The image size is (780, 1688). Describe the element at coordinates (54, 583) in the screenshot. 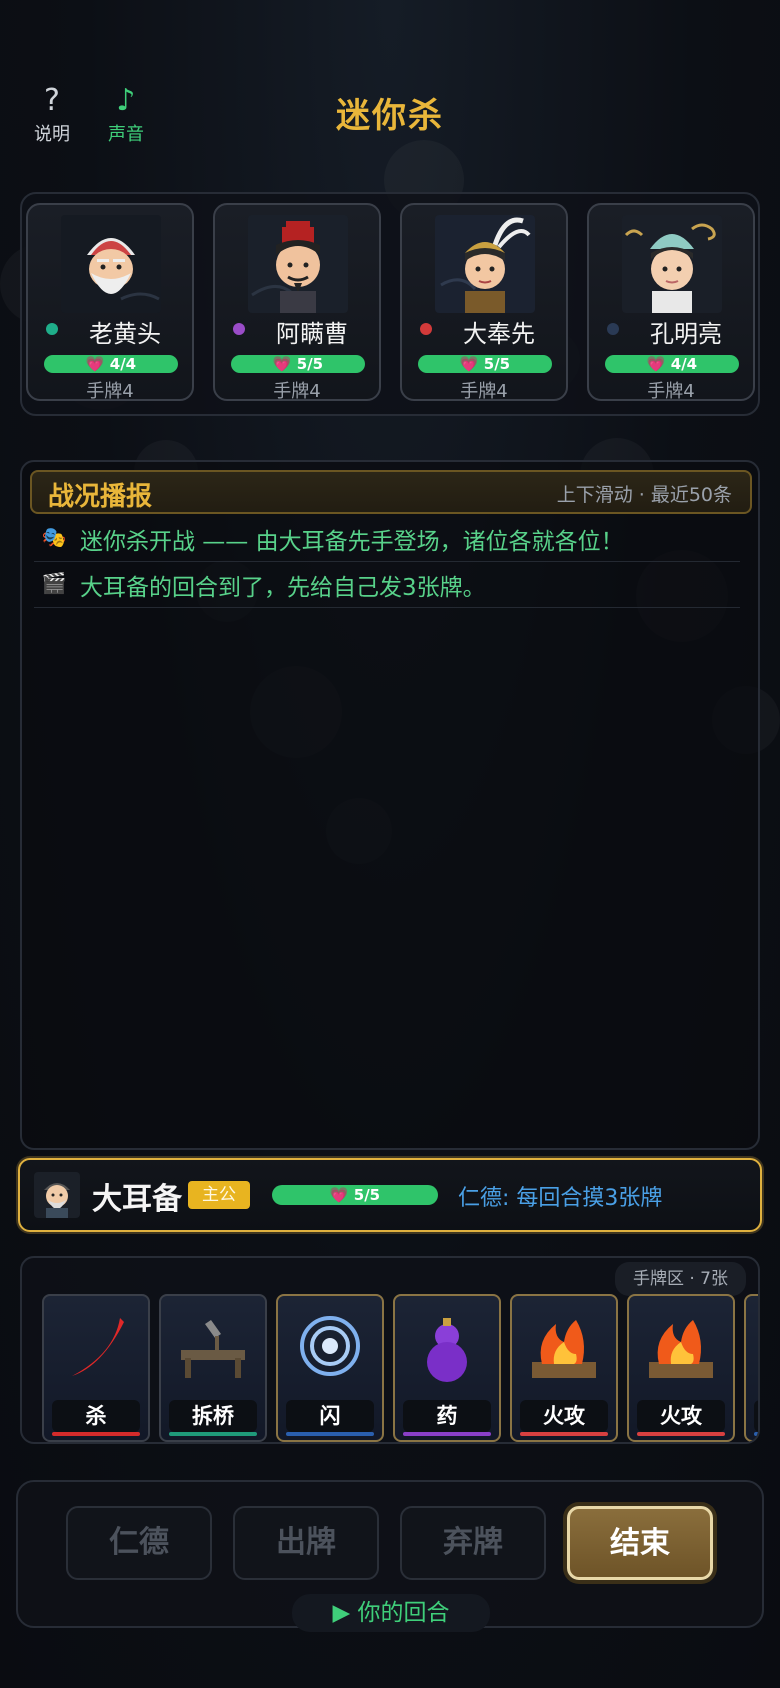

I see `clapperboard-icon: 🎬` at that location.